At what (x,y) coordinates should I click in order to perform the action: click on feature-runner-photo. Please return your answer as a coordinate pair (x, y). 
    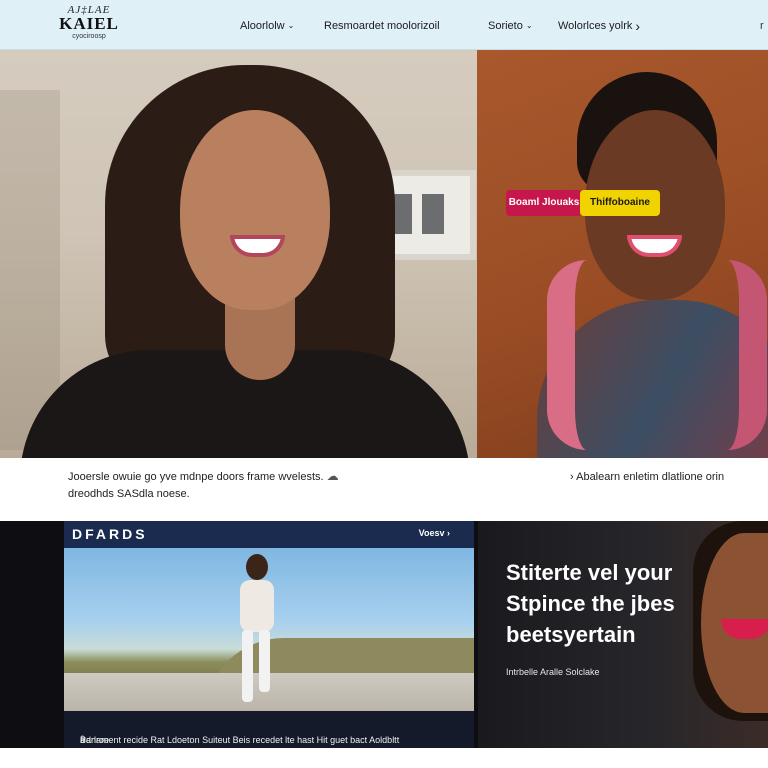
    Looking at the image, I should click on (269, 629).